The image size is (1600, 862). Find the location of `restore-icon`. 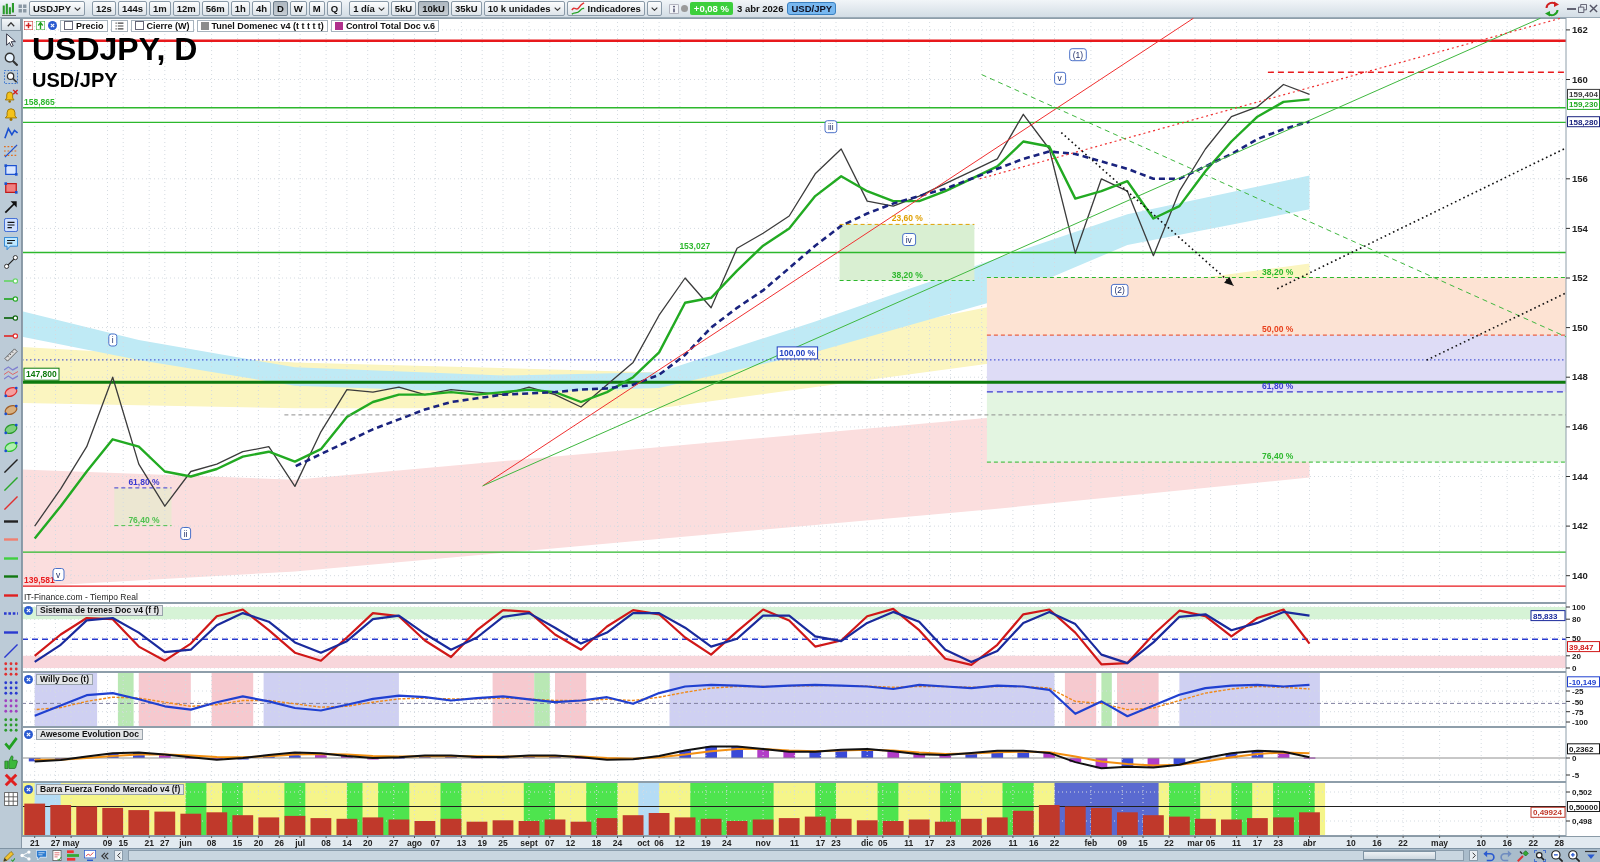

restore-icon is located at coordinates (1582, 8).